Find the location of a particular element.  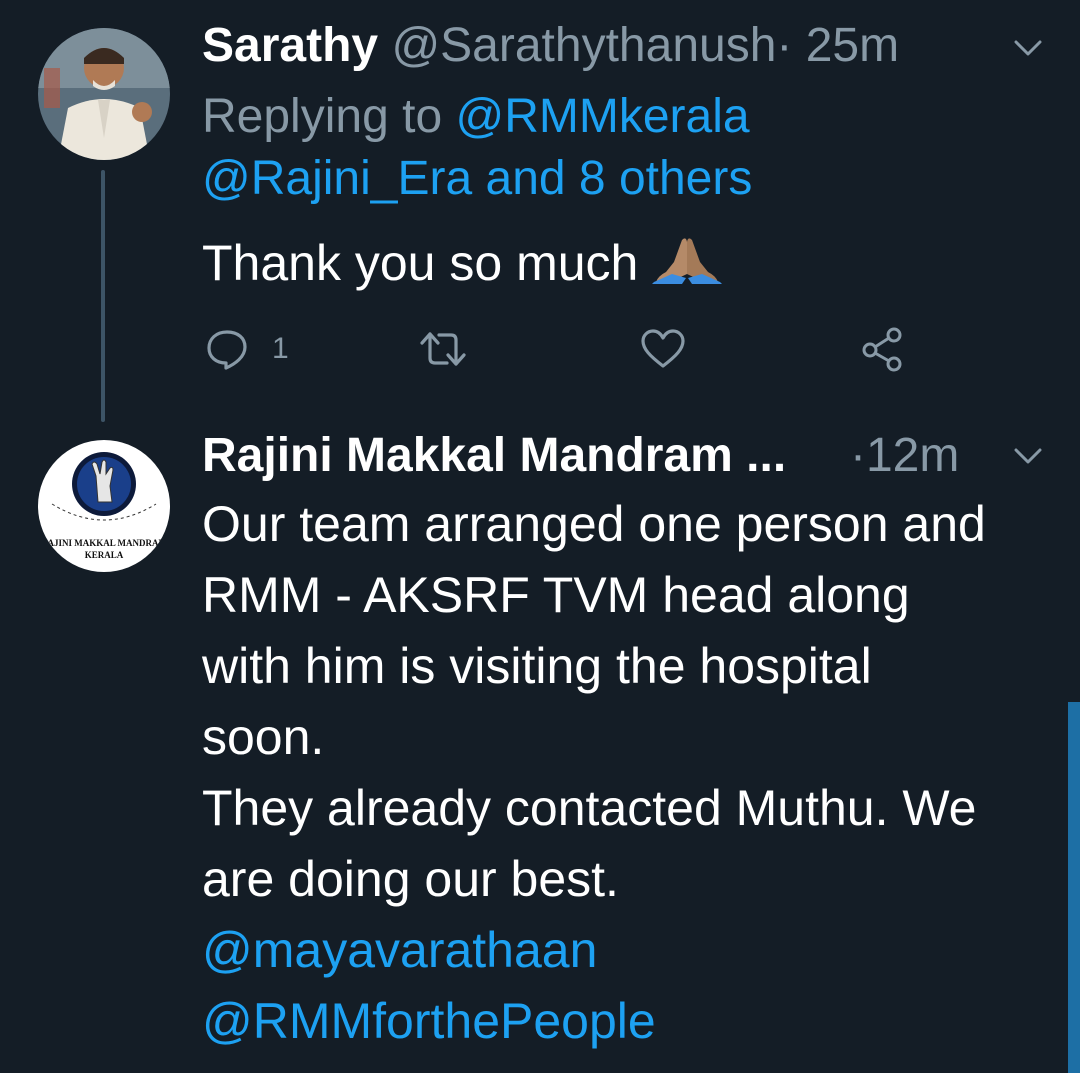

like-button is located at coordinates (663, 349).